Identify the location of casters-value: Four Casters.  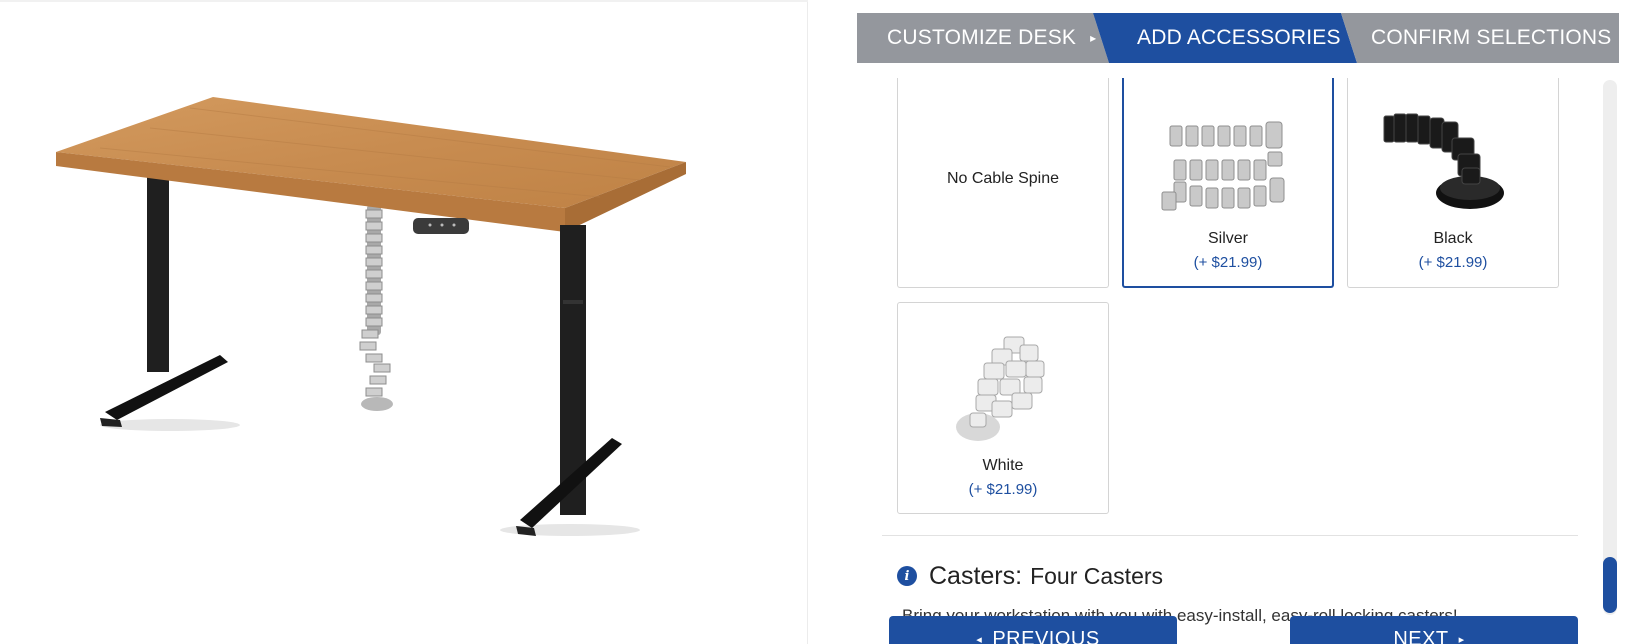
(1097, 575).